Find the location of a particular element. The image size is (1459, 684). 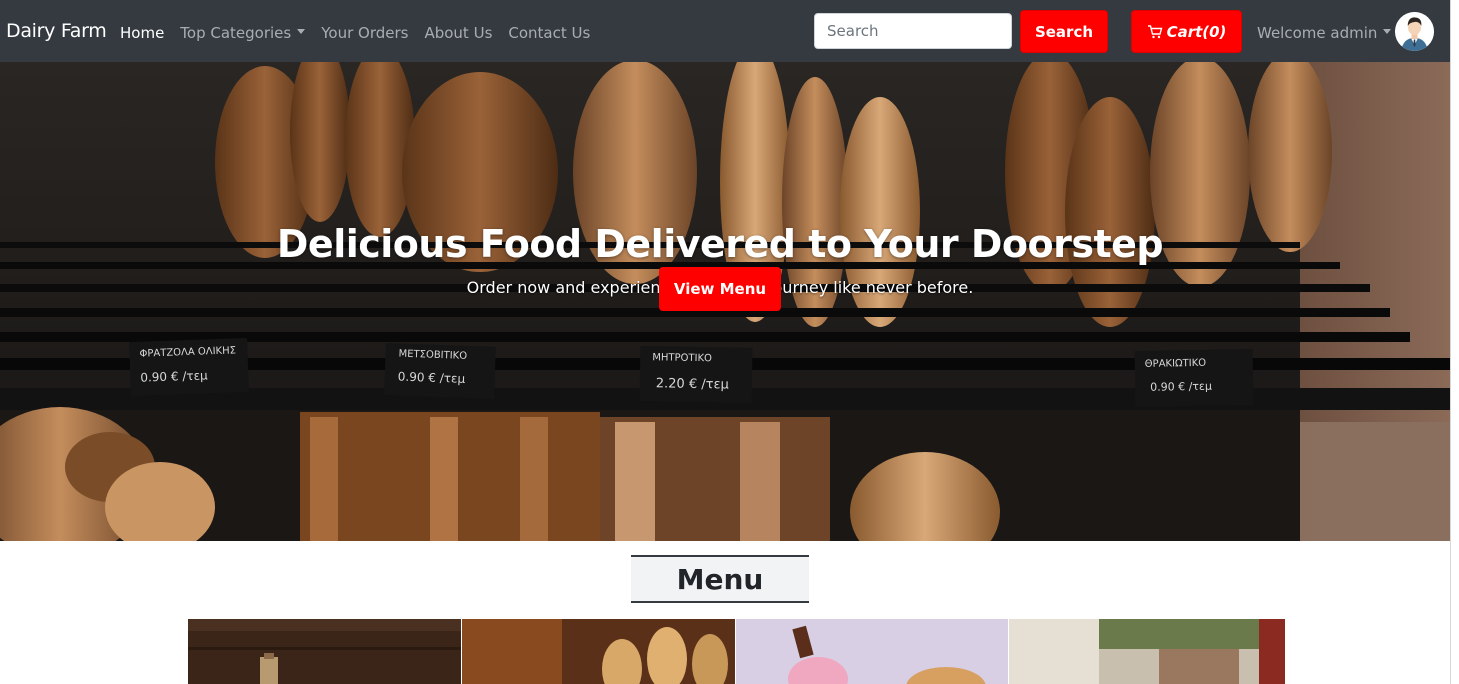

cart-button: Cart(0) is located at coordinates (1186, 31).